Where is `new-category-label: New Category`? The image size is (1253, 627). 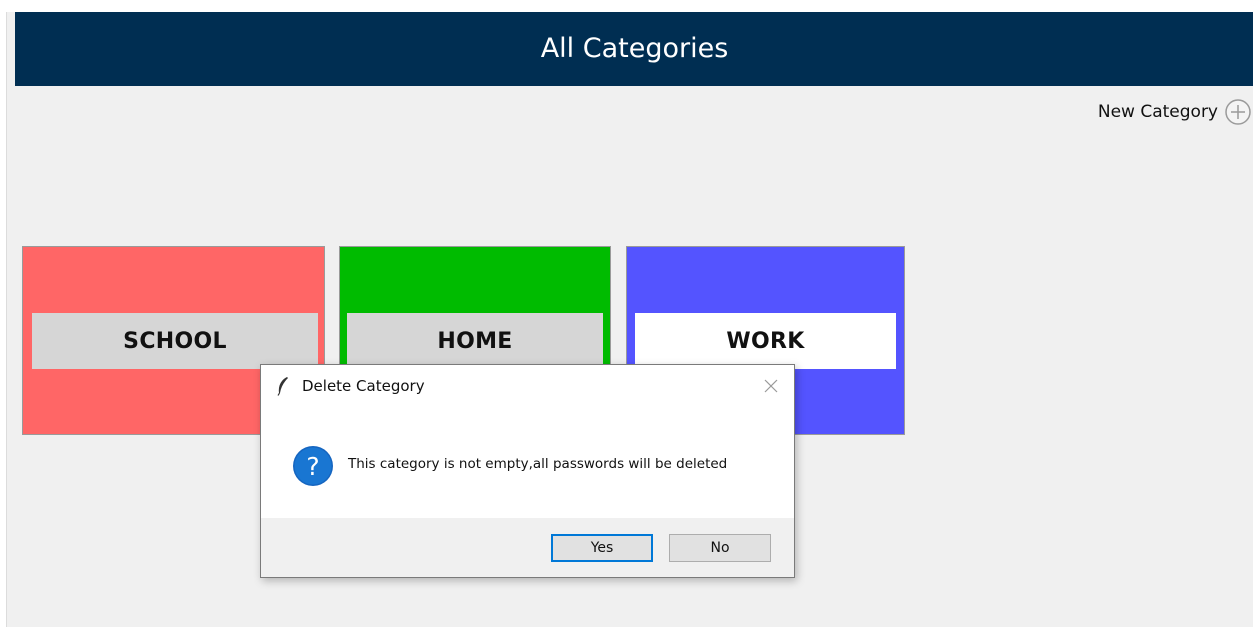 new-category-label: New Category is located at coordinates (1157, 112).